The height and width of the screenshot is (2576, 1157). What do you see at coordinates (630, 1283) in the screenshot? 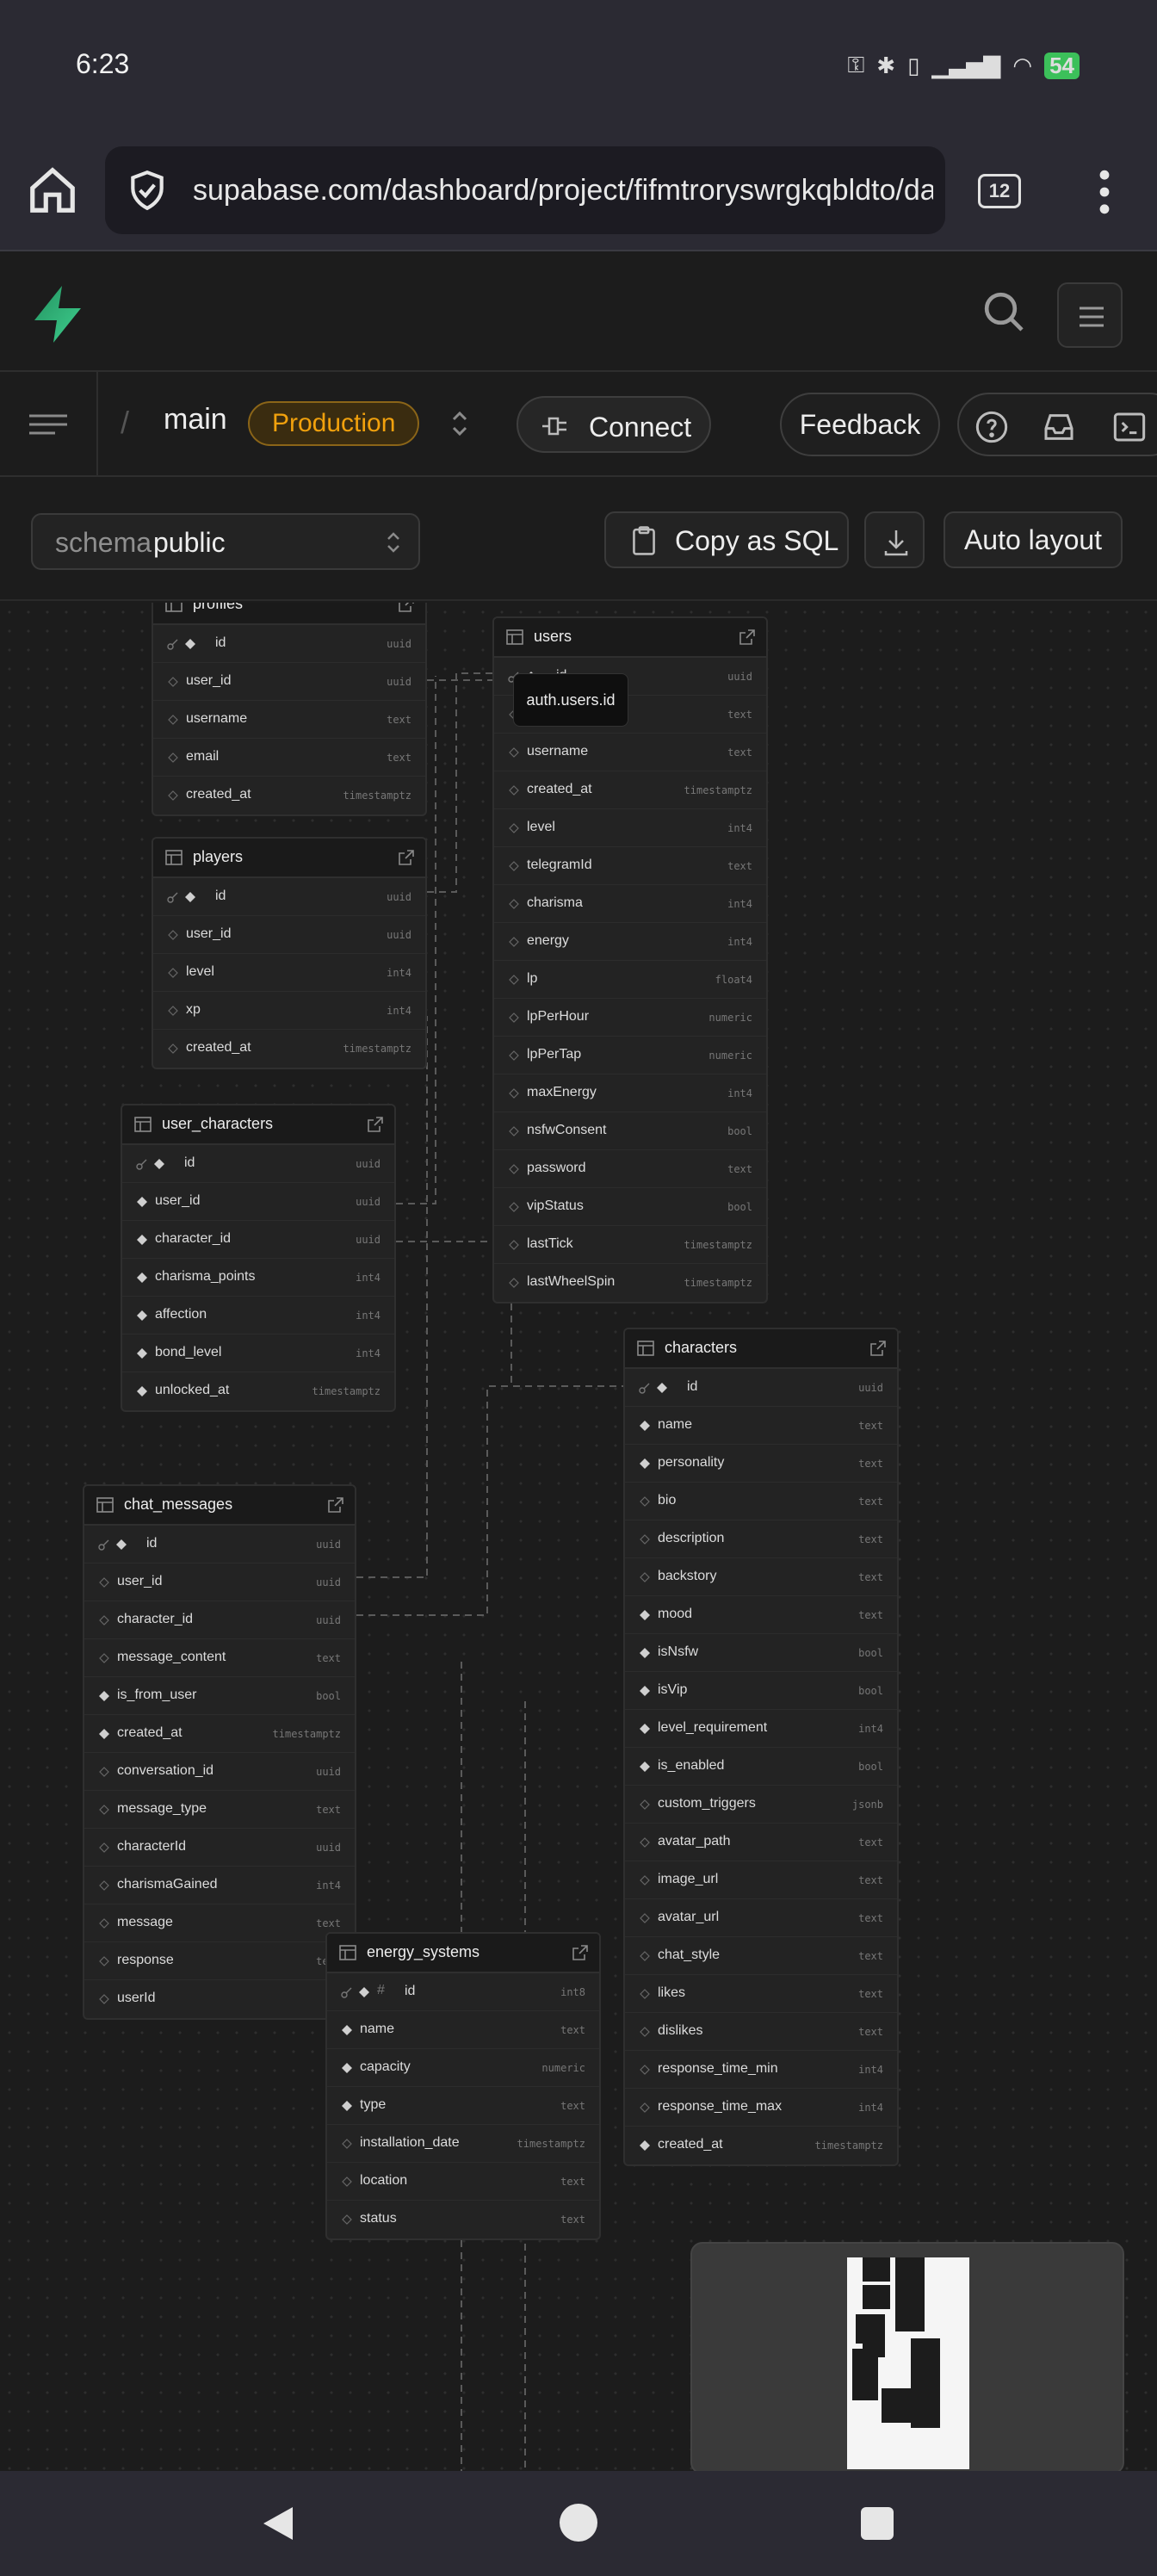
I see `table-column-row: lastWheelSpin timestamptz` at bounding box center [630, 1283].